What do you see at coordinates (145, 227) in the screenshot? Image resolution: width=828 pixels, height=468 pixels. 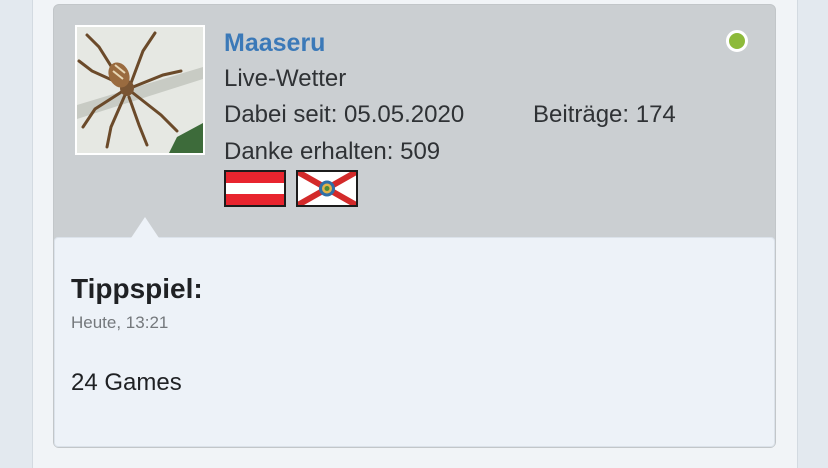 I see `message-pointer` at bounding box center [145, 227].